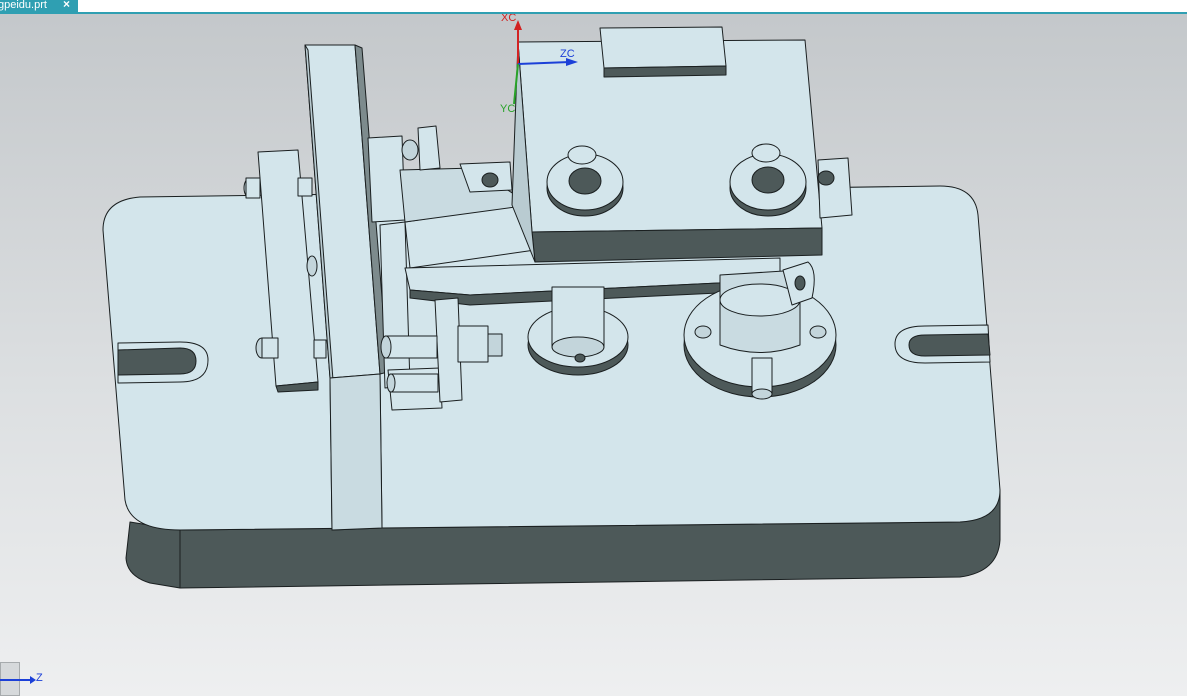 The image size is (1187, 696). I want to click on wcs-x-label: XC, so click(508, 19).